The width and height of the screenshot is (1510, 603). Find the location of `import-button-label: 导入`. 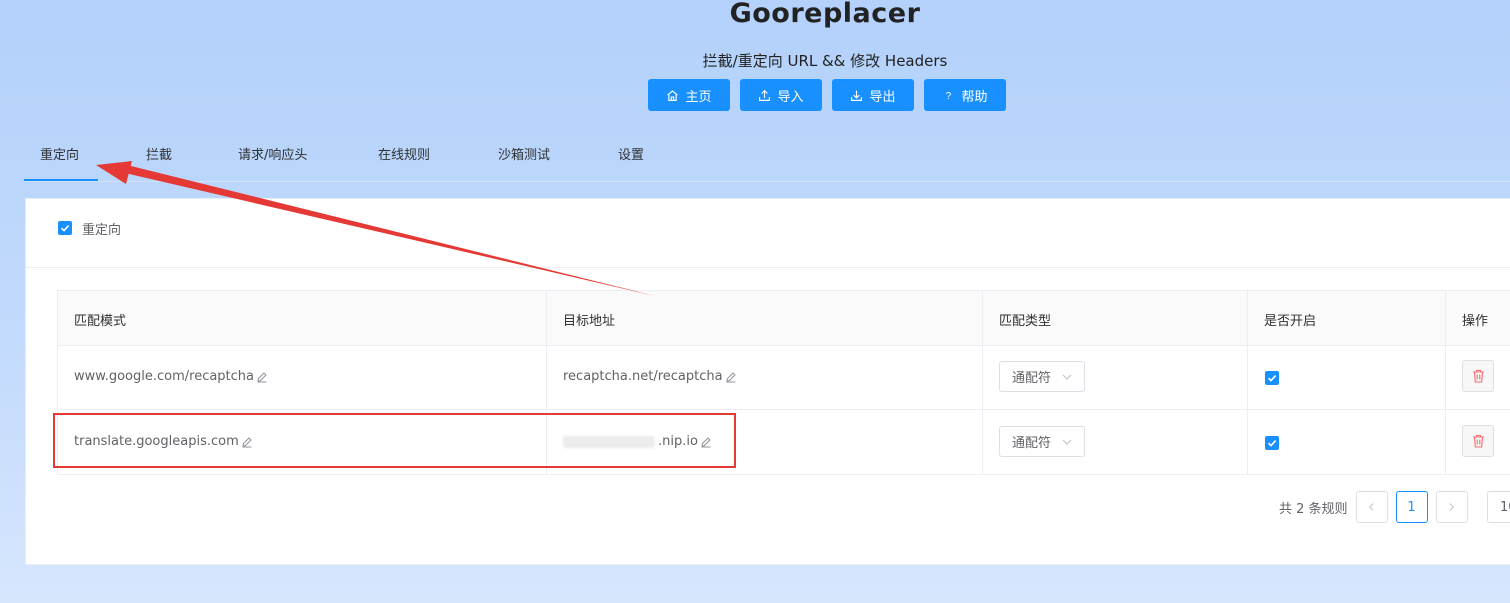

import-button-label: 导入 is located at coordinates (790, 97).